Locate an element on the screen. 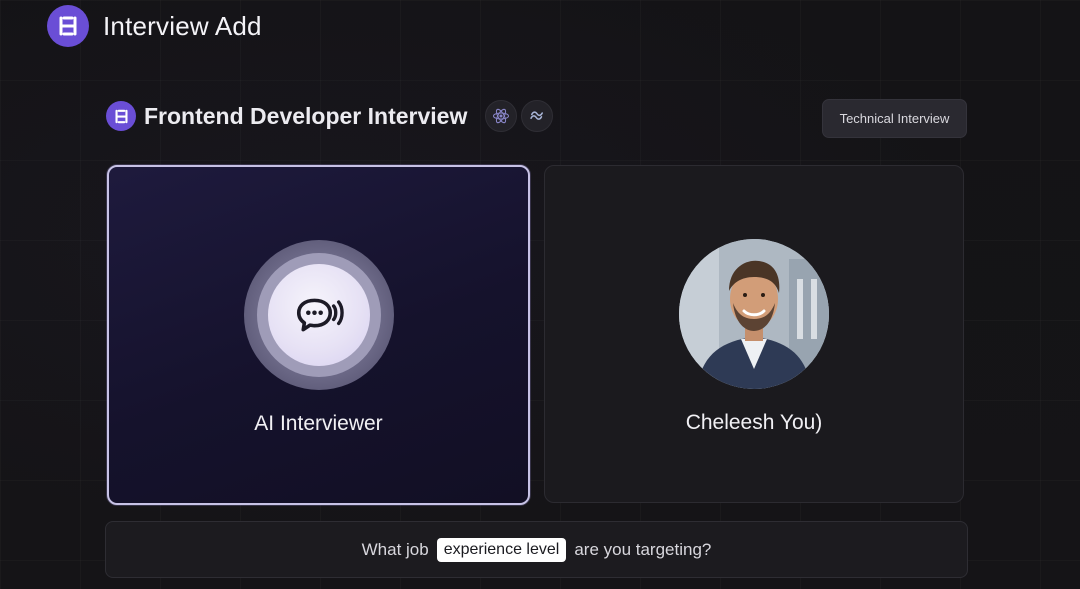 This screenshot has height=589, width=1080. interview-logo-icon is located at coordinates (121, 116).